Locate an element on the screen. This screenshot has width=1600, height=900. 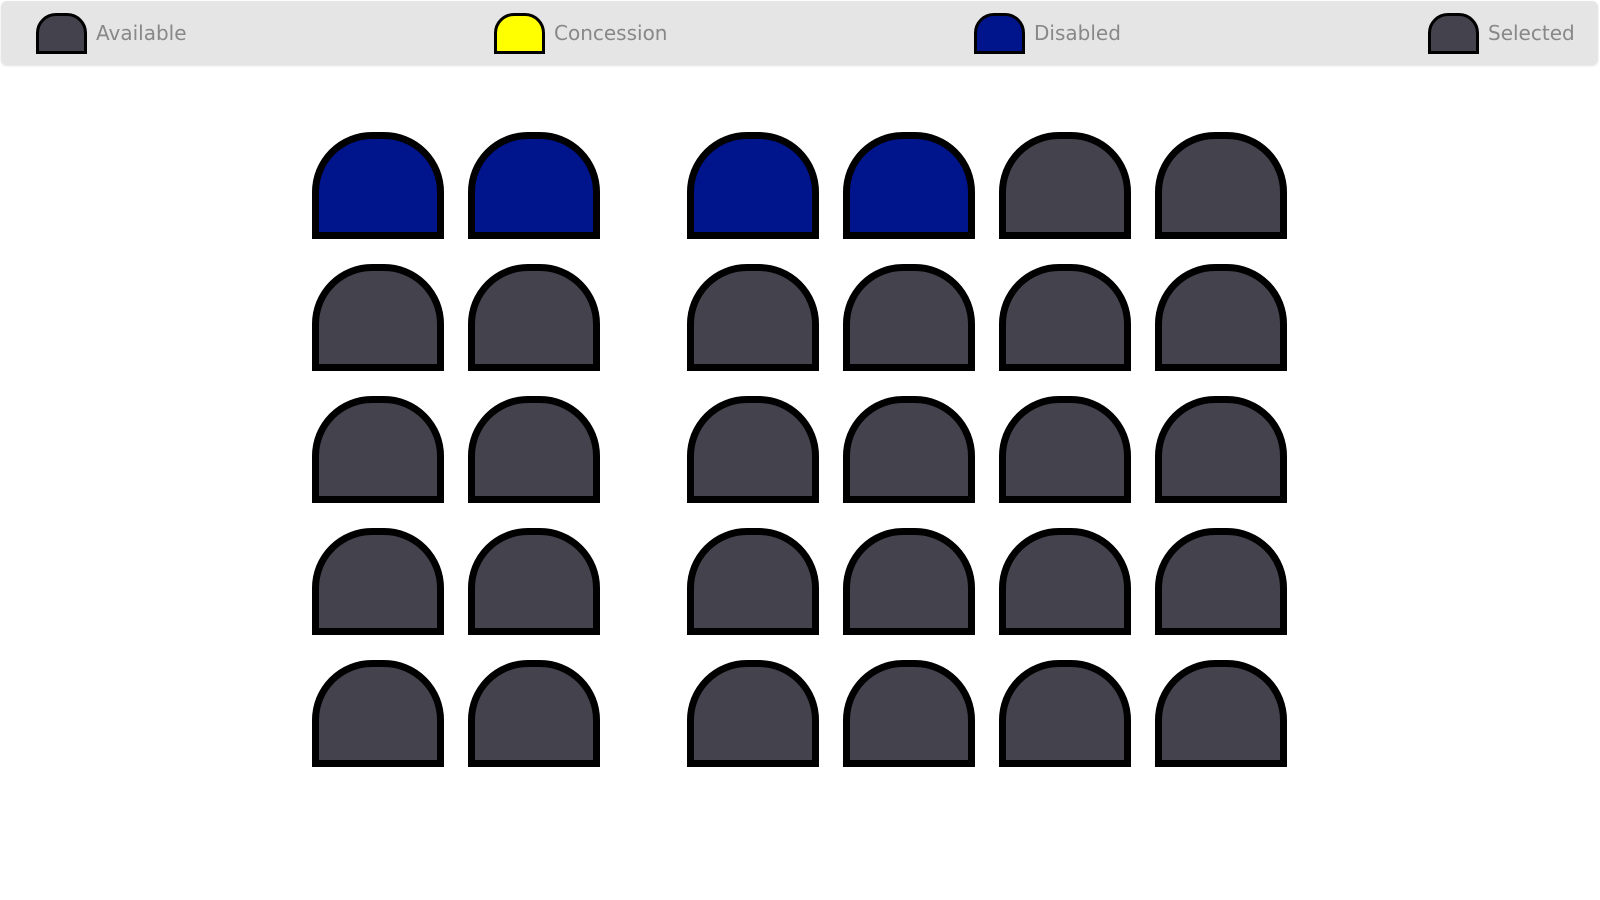
seat-right-r5-c4 is located at coordinates (1221, 713).